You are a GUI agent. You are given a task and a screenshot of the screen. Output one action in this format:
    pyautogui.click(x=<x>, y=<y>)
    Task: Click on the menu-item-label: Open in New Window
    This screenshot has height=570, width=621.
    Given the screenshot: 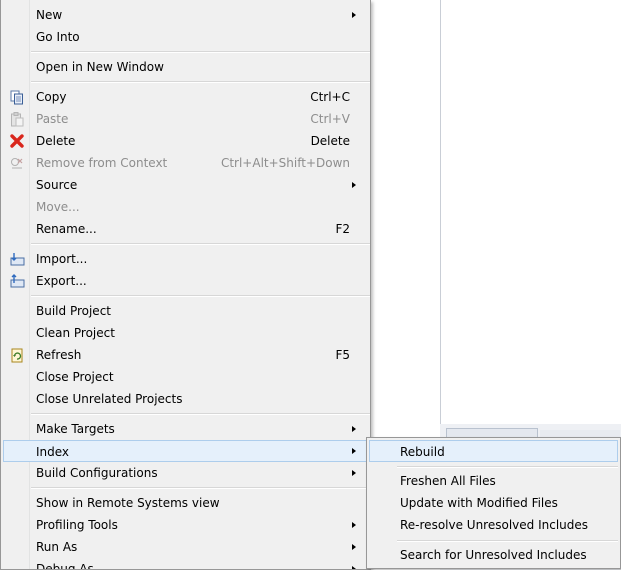 What is the action you would take?
    pyautogui.click(x=100, y=67)
    